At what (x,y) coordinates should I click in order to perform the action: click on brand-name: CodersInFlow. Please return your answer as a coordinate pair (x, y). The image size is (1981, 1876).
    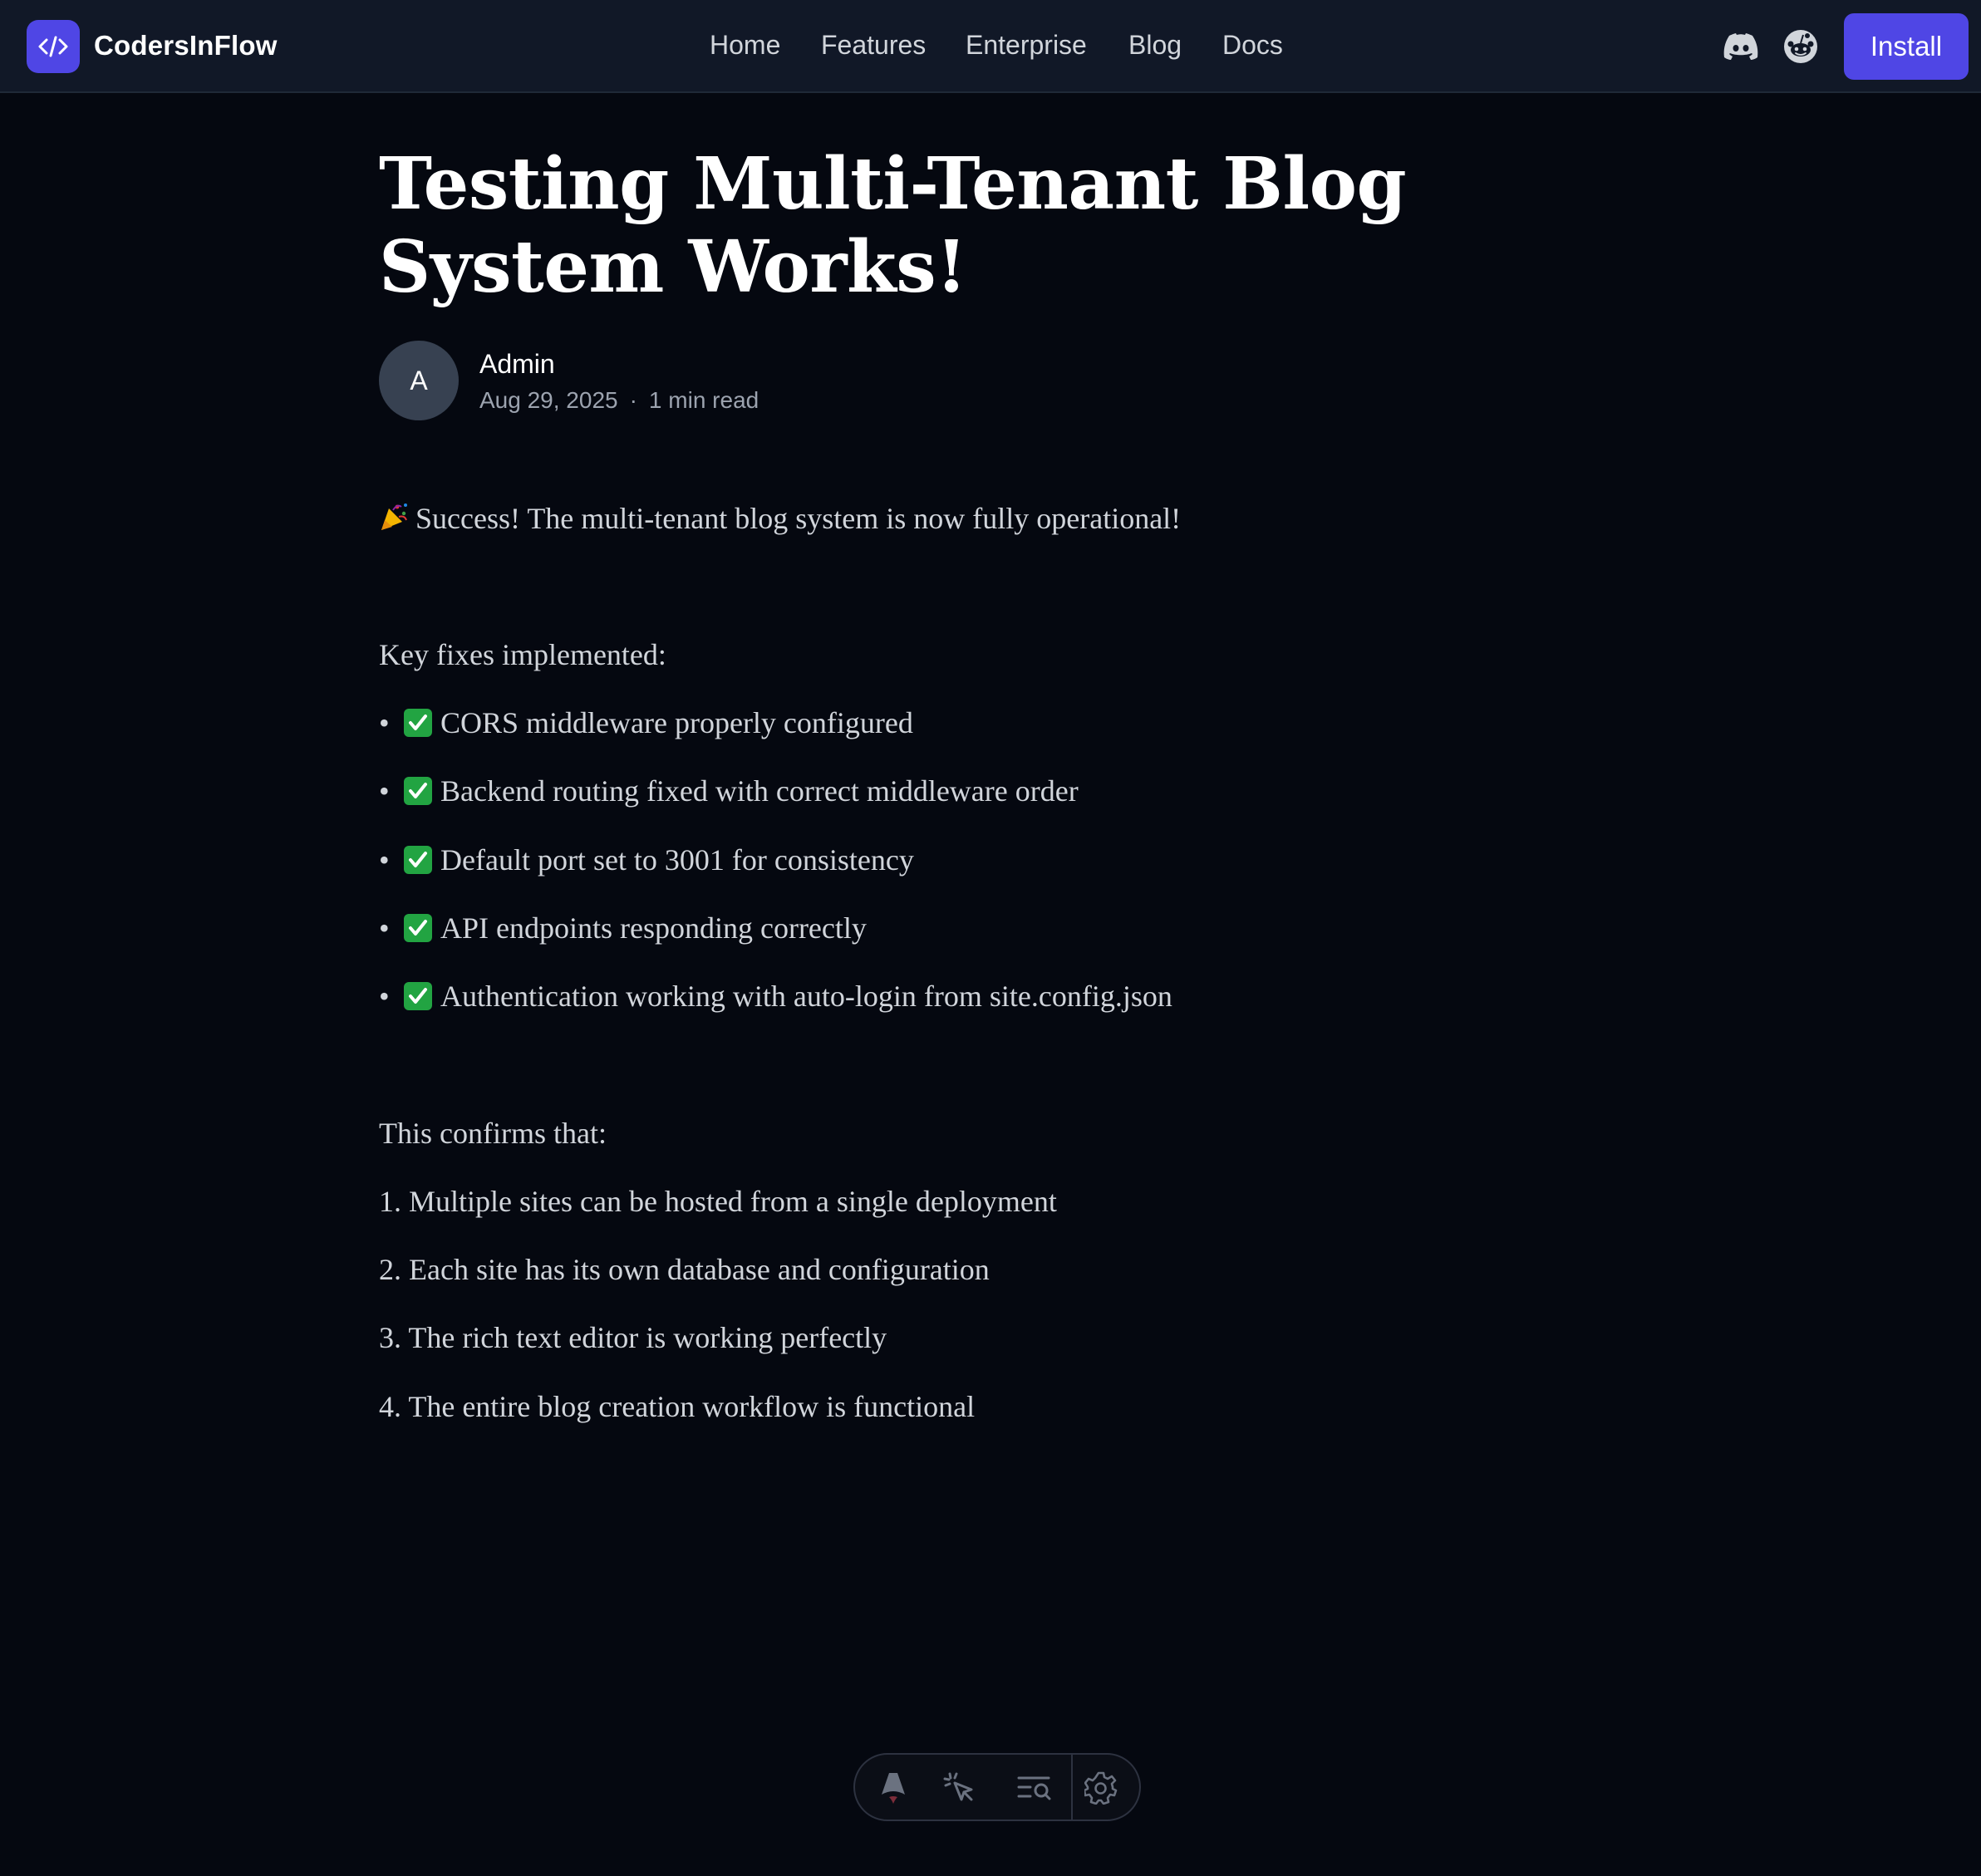
    Looking at the image, I should click on (186, 45).